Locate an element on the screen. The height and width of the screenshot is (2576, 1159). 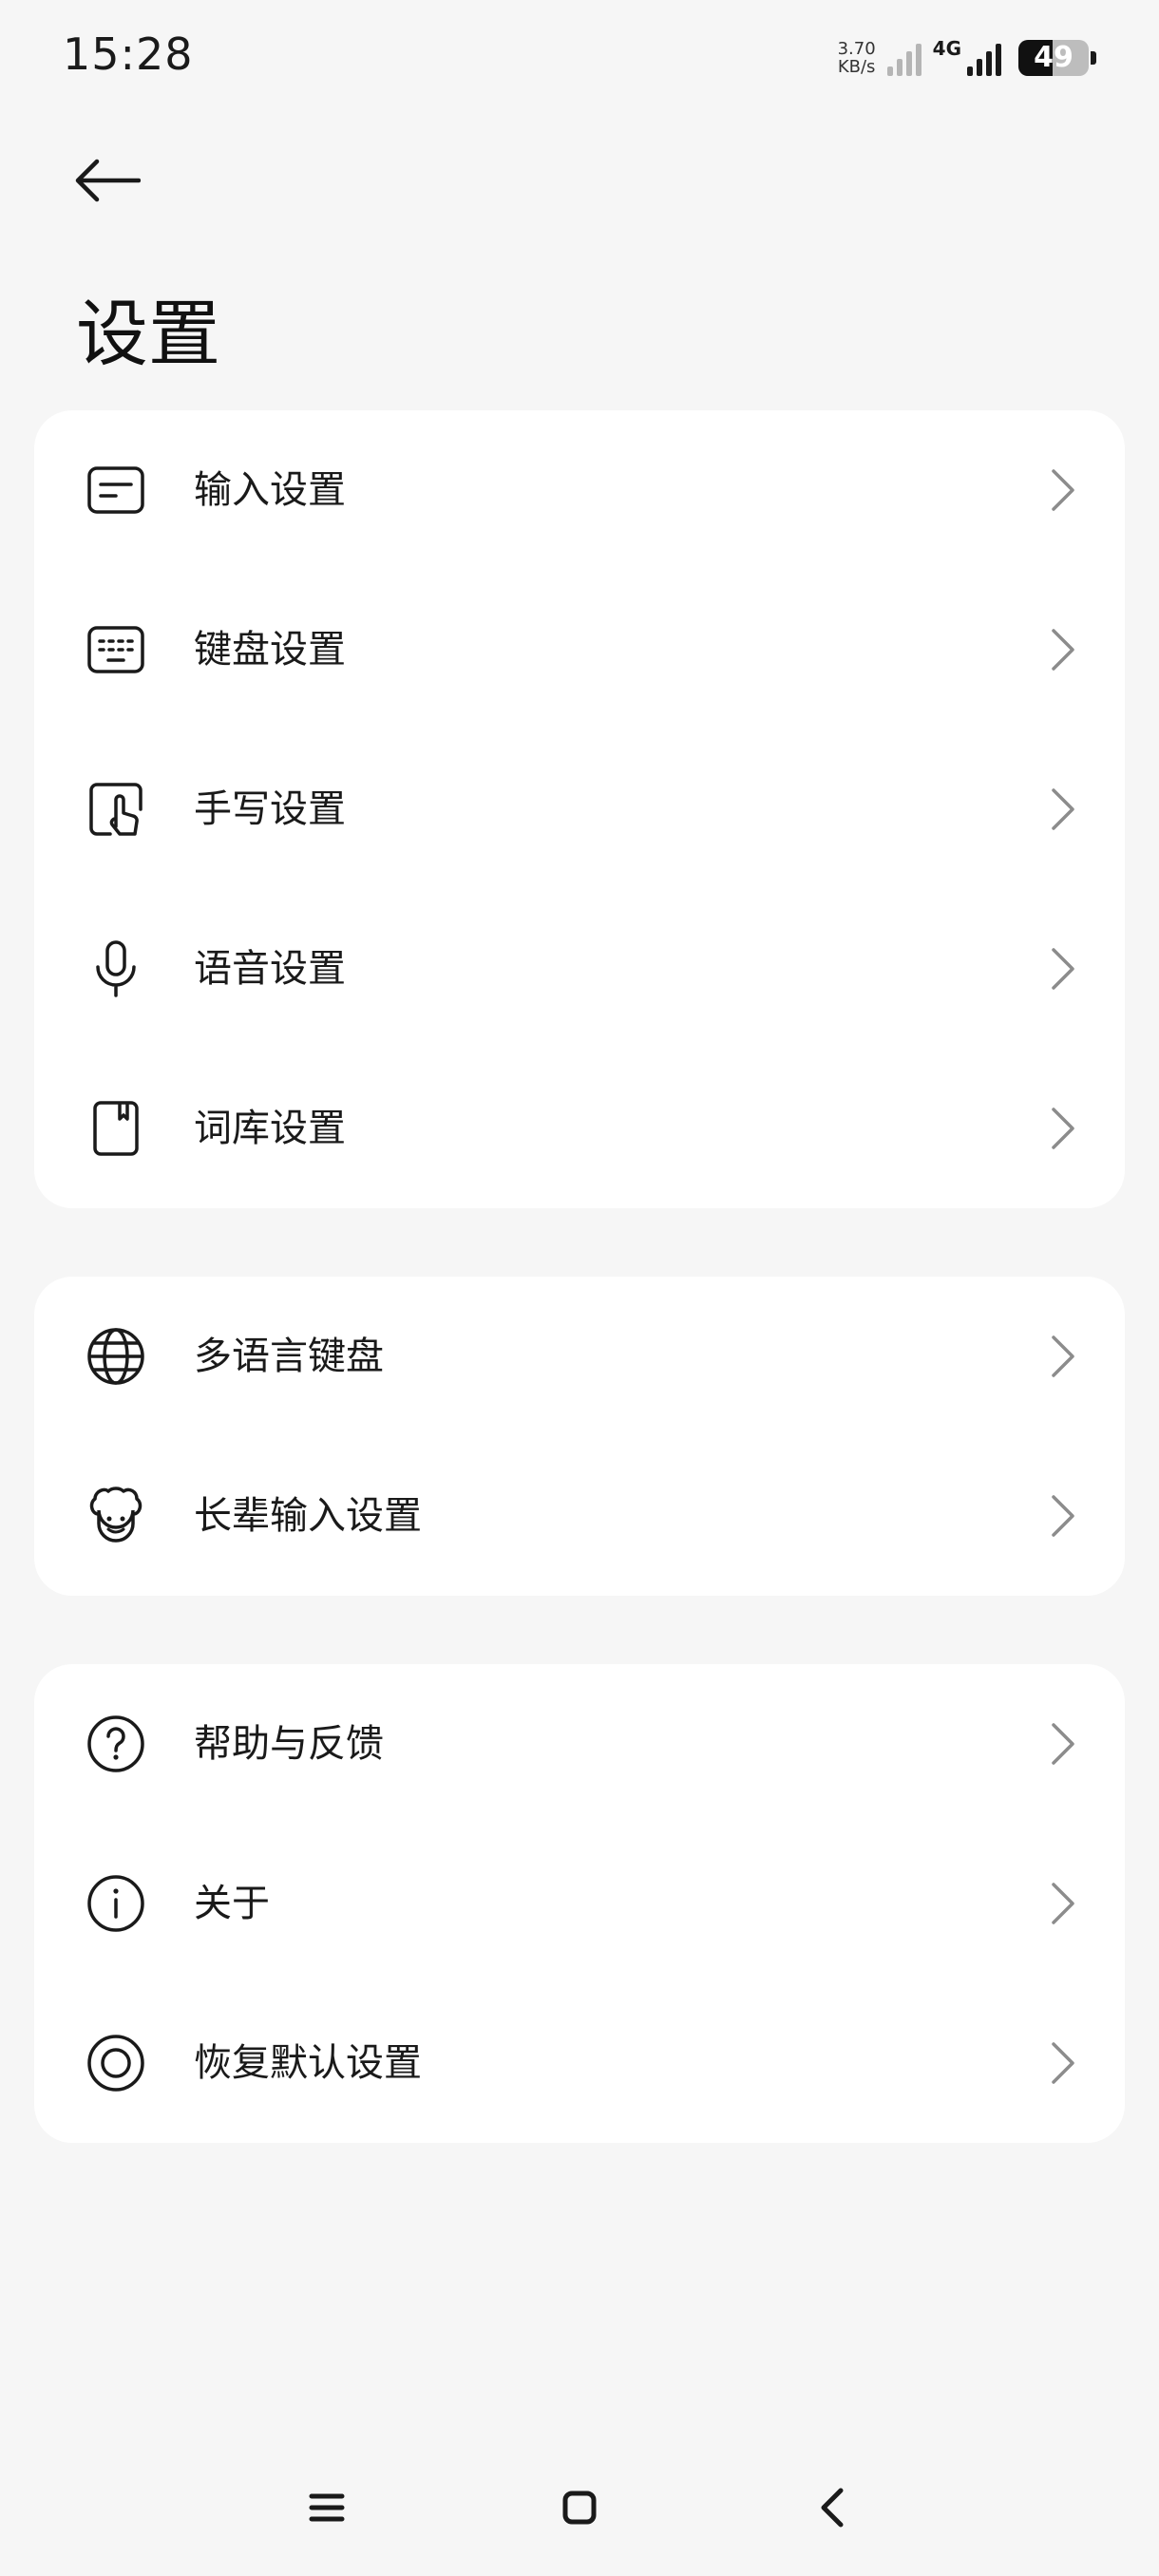
globe-icon is located at coordinates (116, 1356).